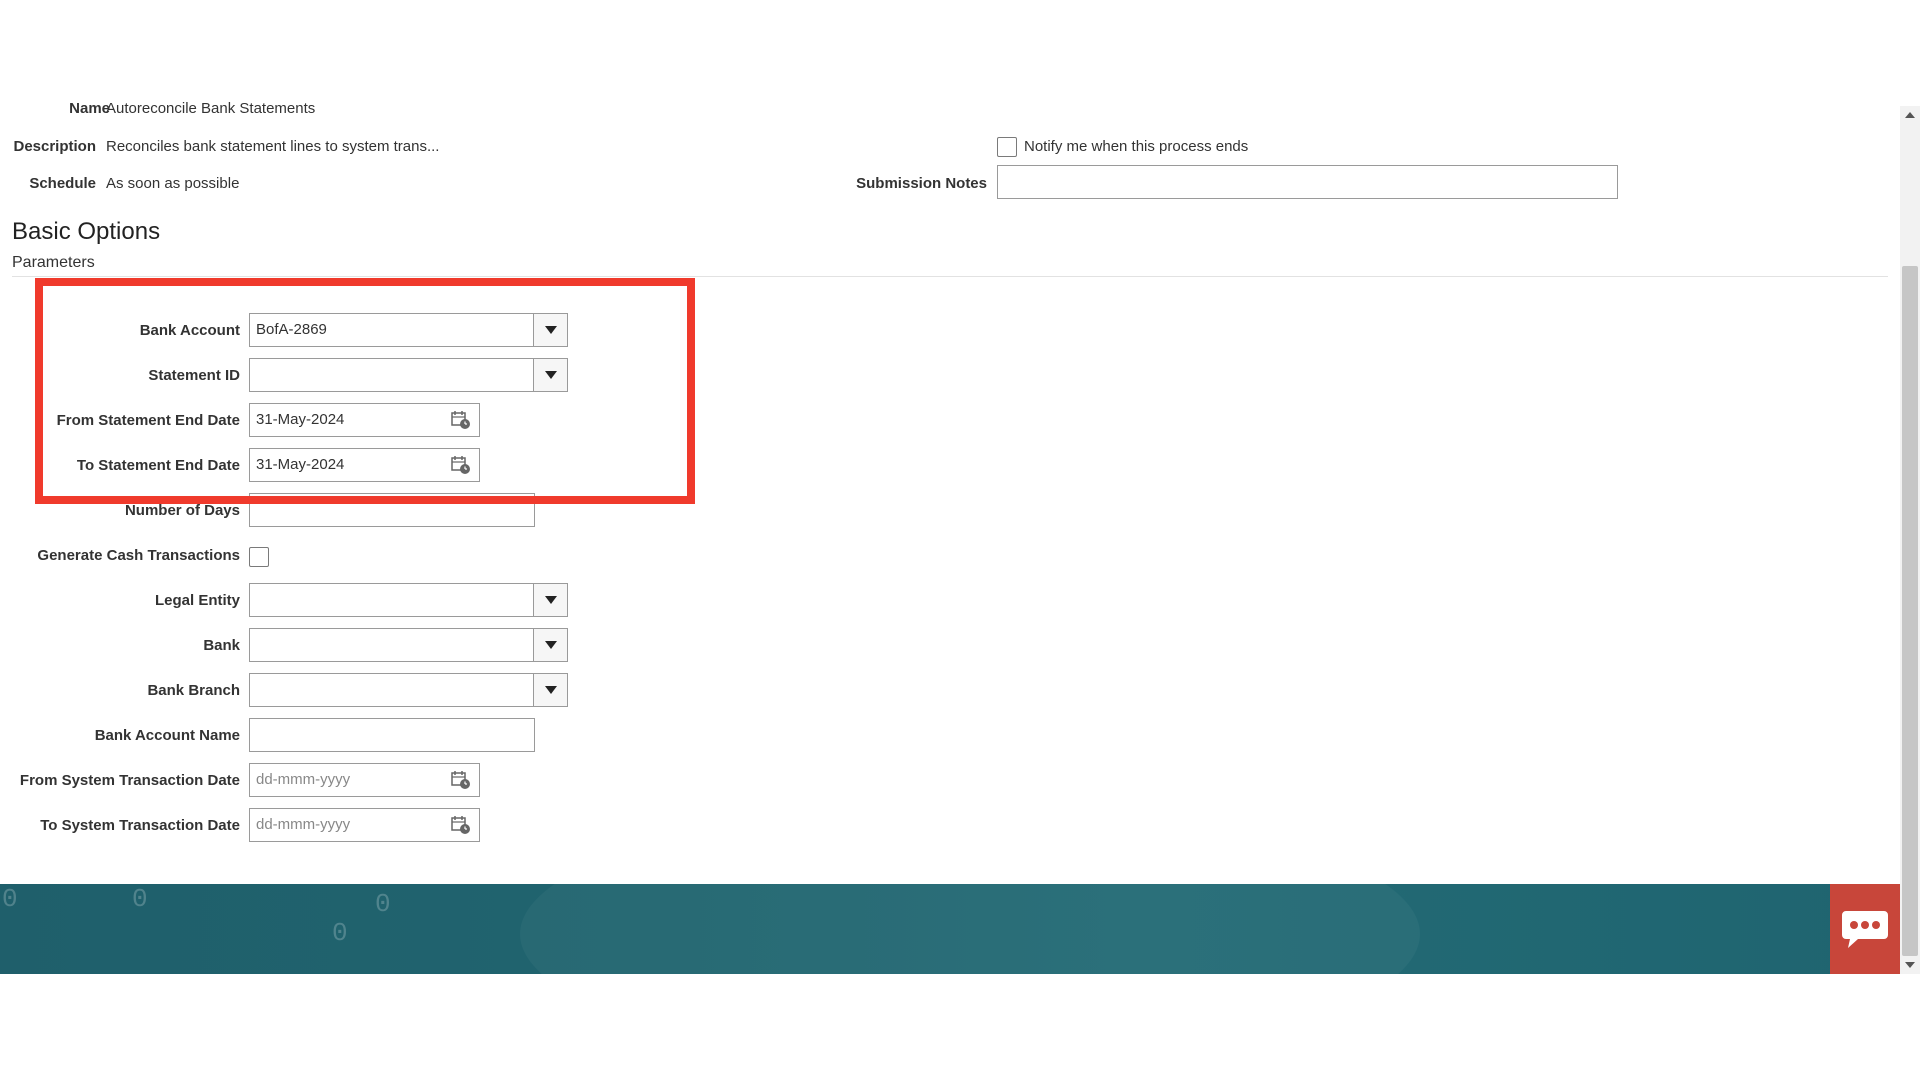  I want to click on name-label: Name, so click(89, 108).